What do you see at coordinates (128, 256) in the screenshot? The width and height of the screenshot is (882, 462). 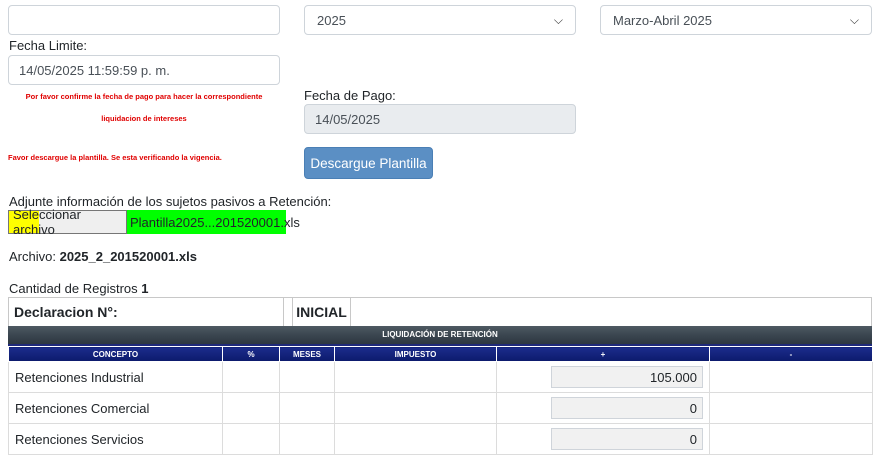 I see `archivo-value: 2025_2_201520001.xls` at bounding box center [128, 256].